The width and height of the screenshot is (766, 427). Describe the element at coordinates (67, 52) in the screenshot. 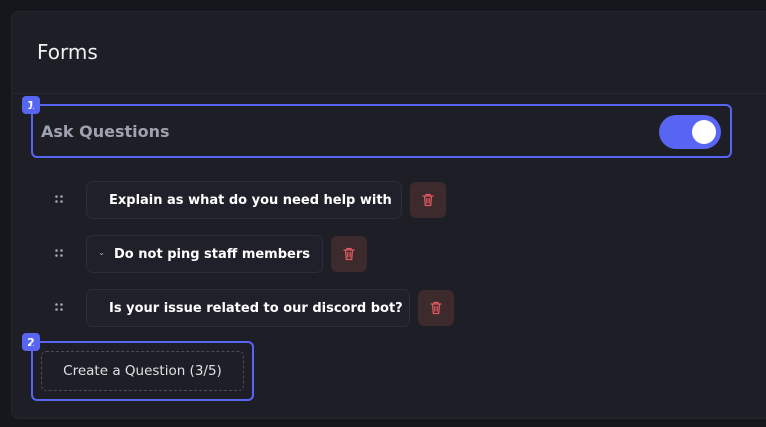

I see `panel-title: Forms` at that location.